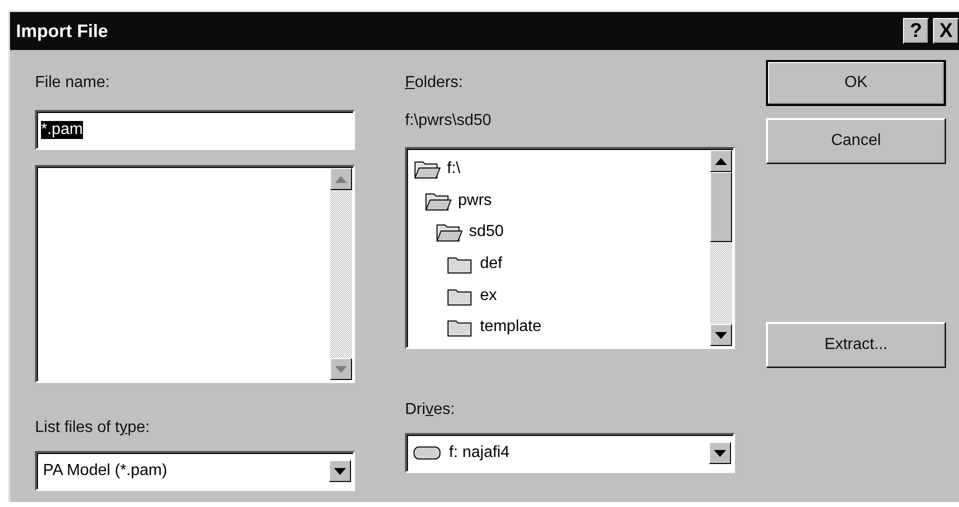 This screenshot has width=959, height=507. I want to click on tree-item: template, so click(558, 327).